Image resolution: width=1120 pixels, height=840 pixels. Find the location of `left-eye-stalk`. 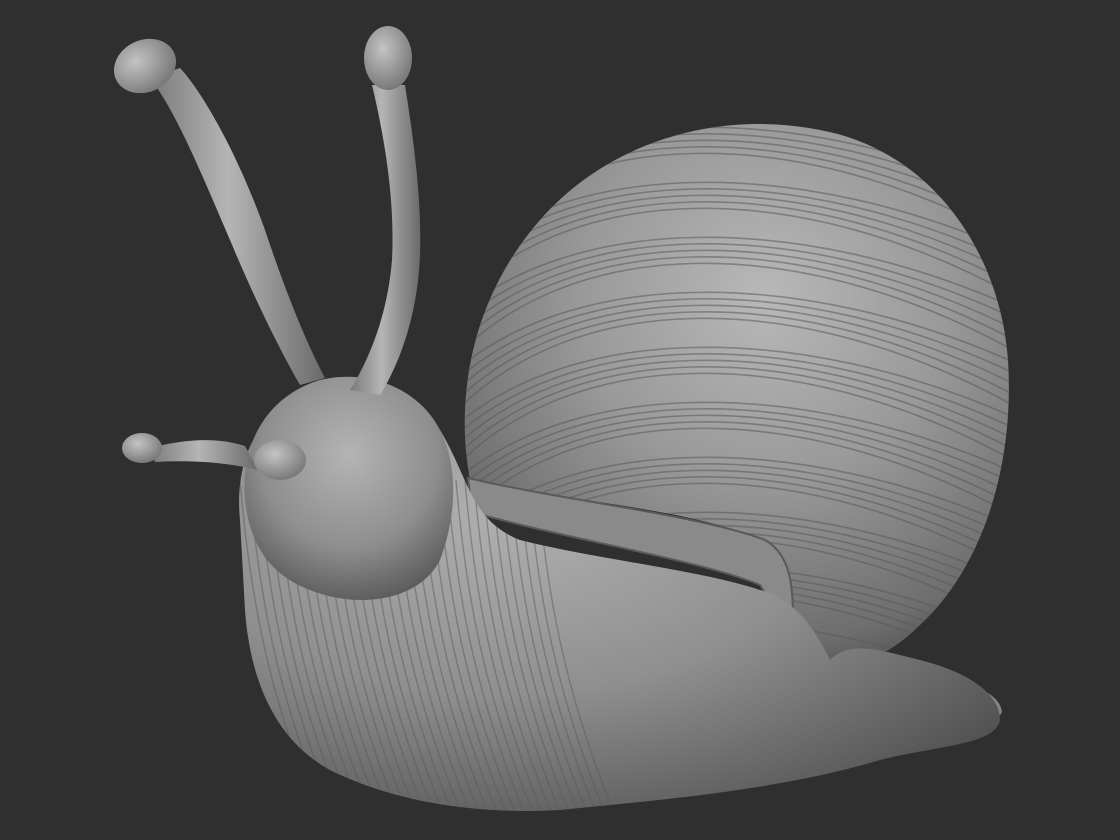

left-eye-stalk is located at coordinates (237, 226).